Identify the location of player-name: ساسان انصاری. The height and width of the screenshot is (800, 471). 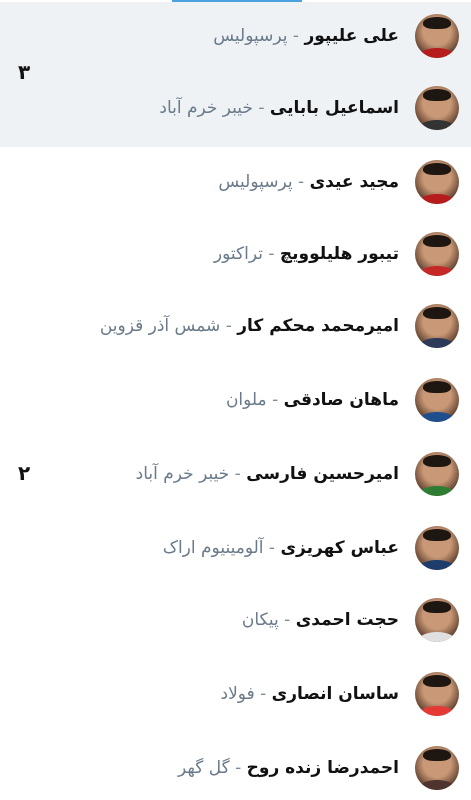
(335, 694).